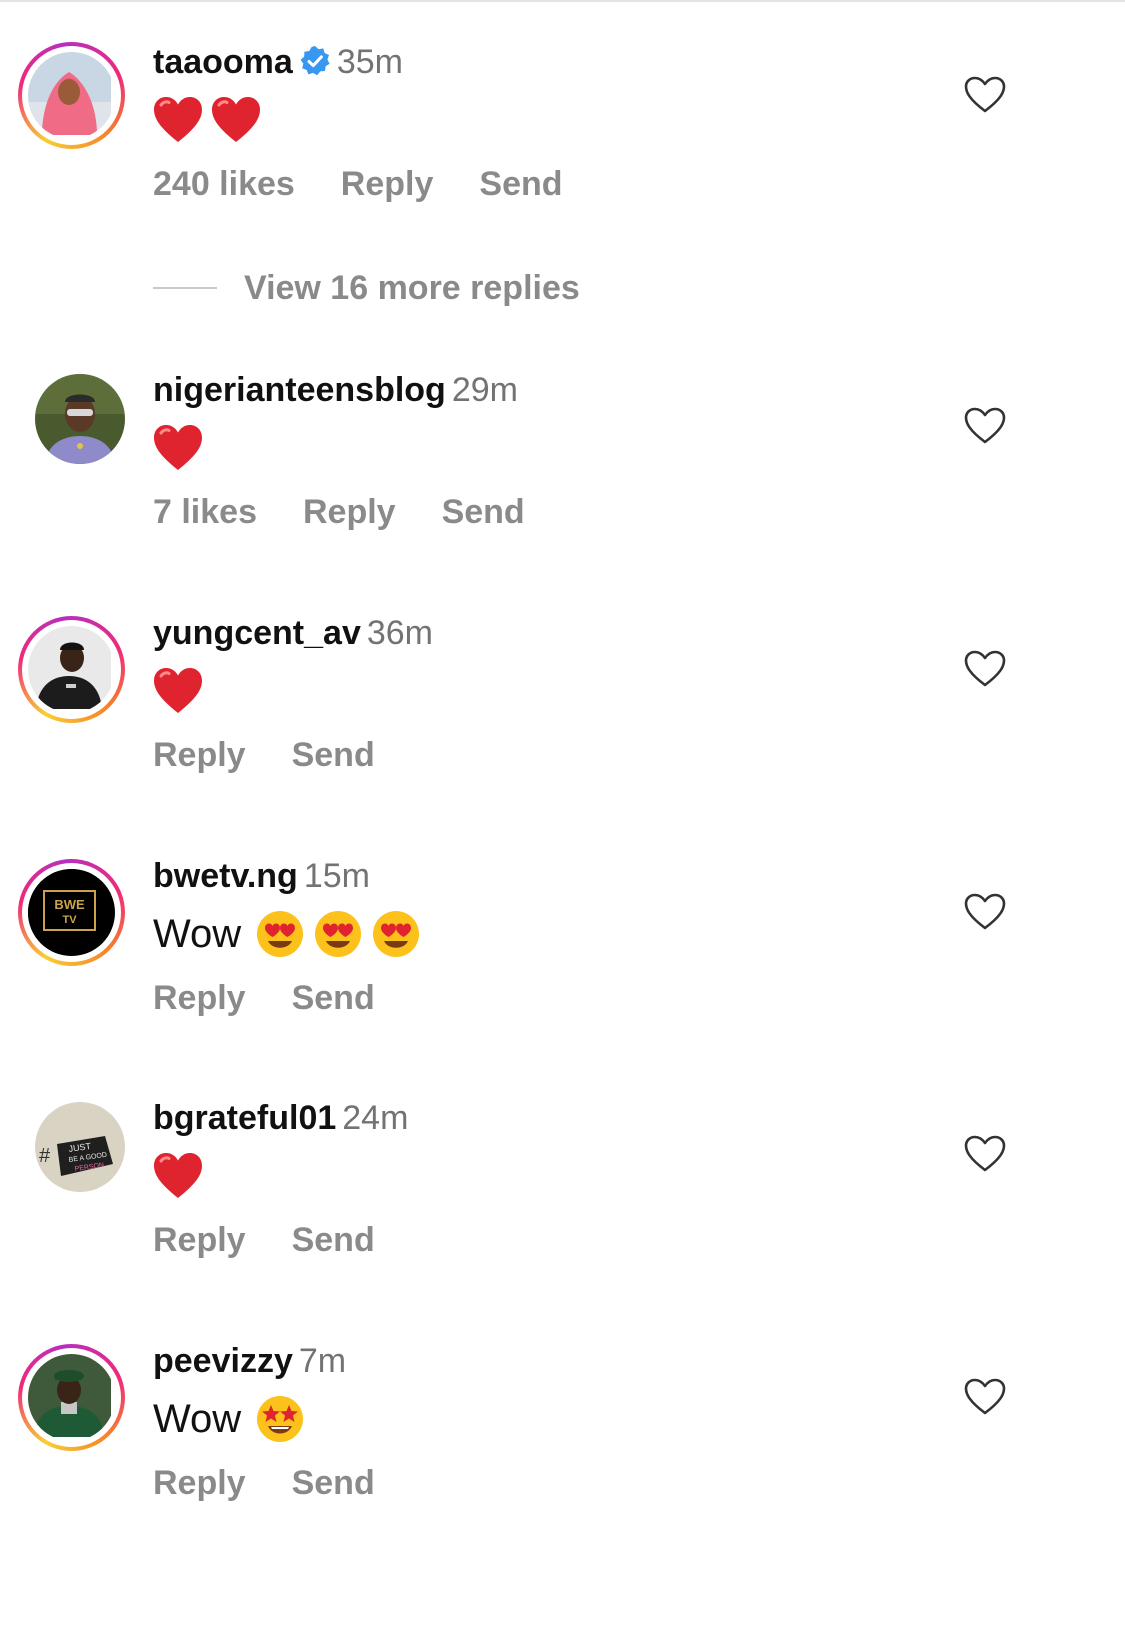  What do you see at coordinates (322, 1361) in the screenshot?
I see `comment-time: 7m` at bounding box center [322, 1361].